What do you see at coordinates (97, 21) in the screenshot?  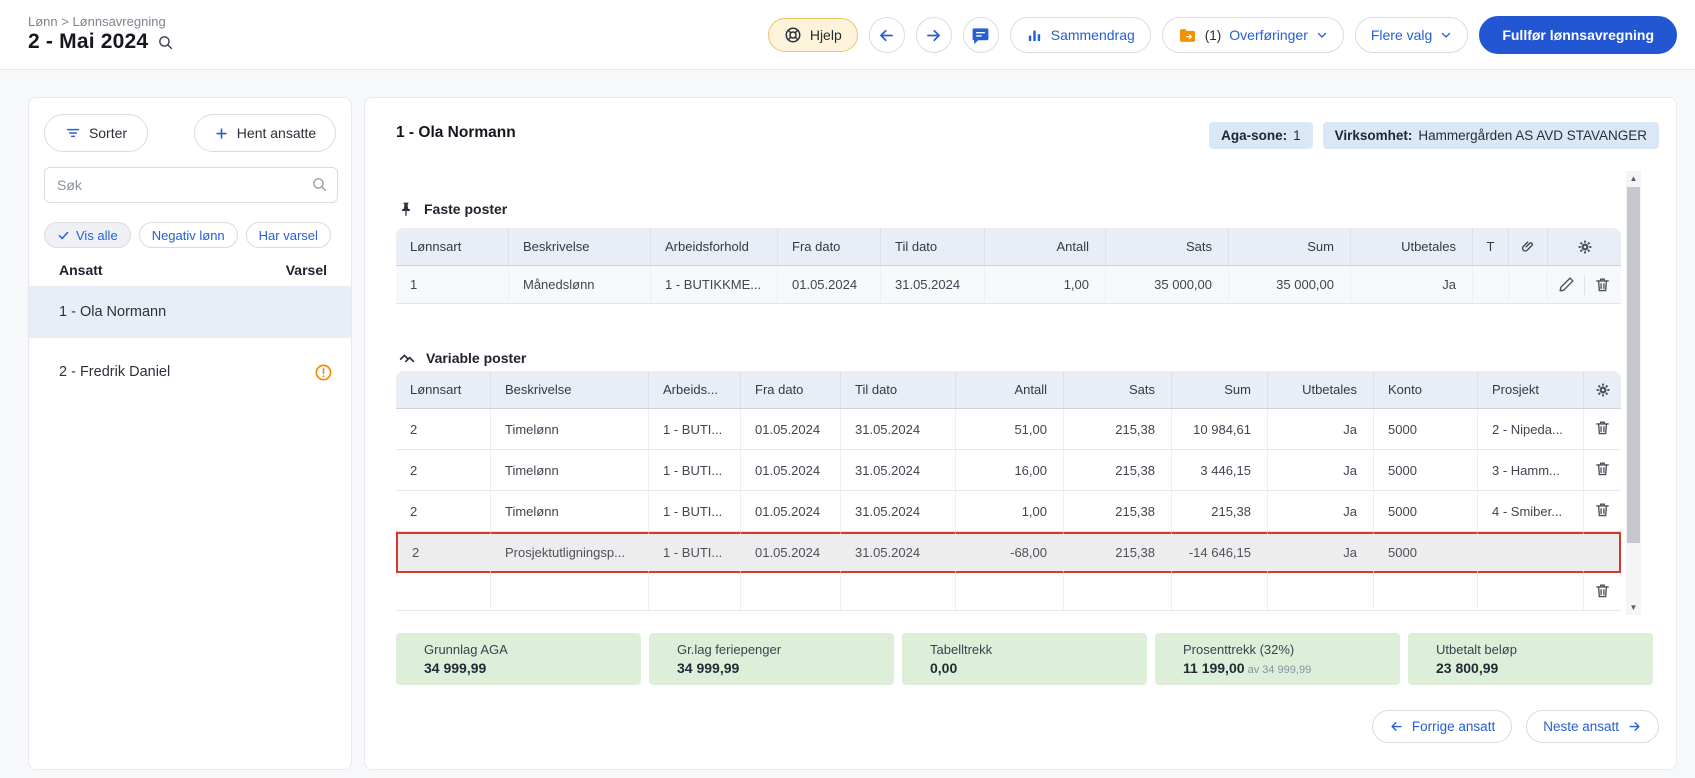 I see `breadcrumb: Lønn > Lønnsavregning` at bounding box center [97, 21].